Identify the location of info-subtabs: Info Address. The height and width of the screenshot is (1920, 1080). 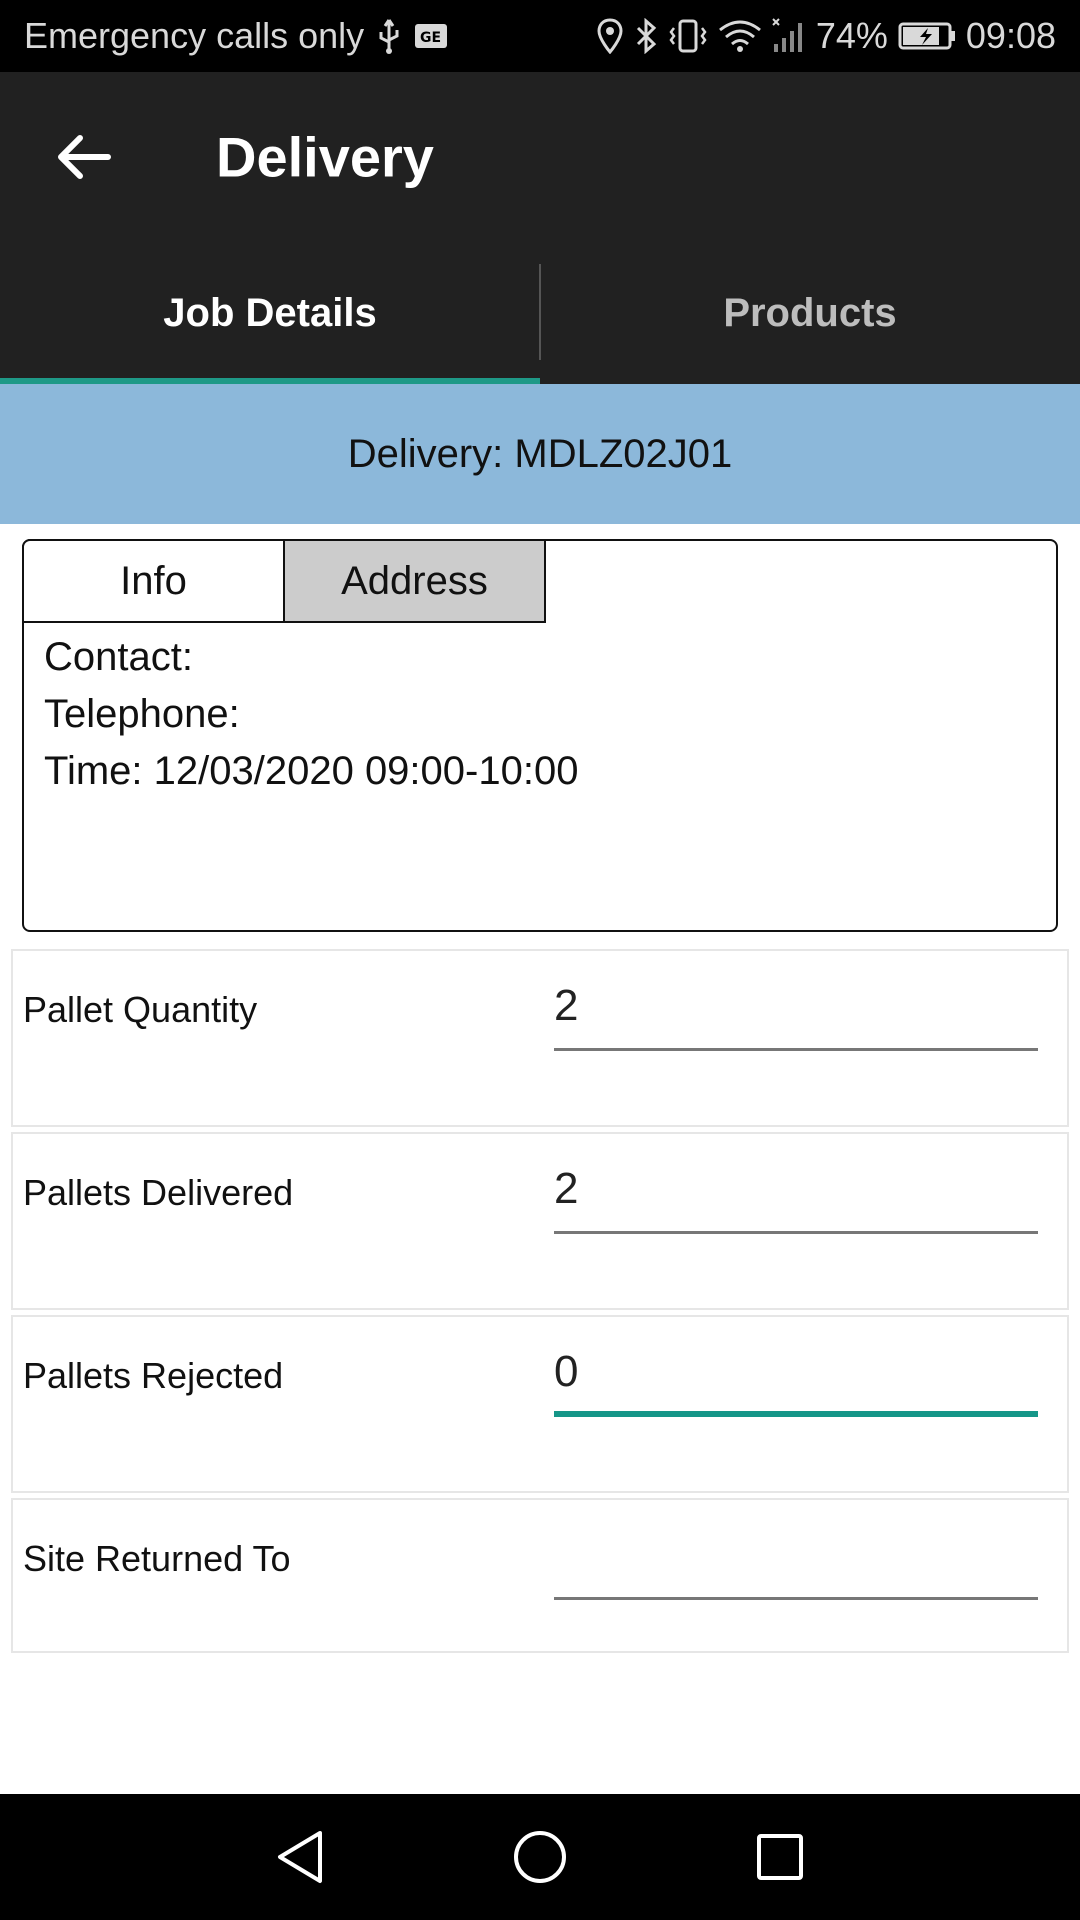
(284, 581).